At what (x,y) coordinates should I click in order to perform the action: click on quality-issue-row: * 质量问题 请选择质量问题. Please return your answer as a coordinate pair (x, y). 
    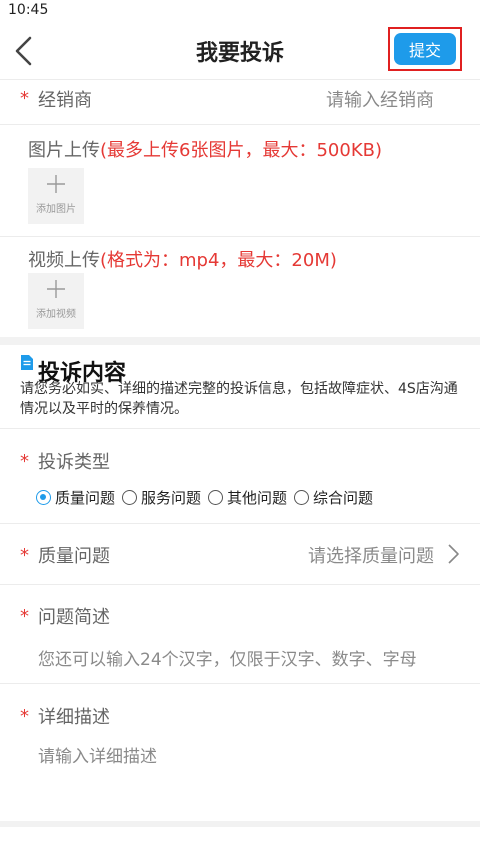
    Looking at the image, I should click on (240, 554).